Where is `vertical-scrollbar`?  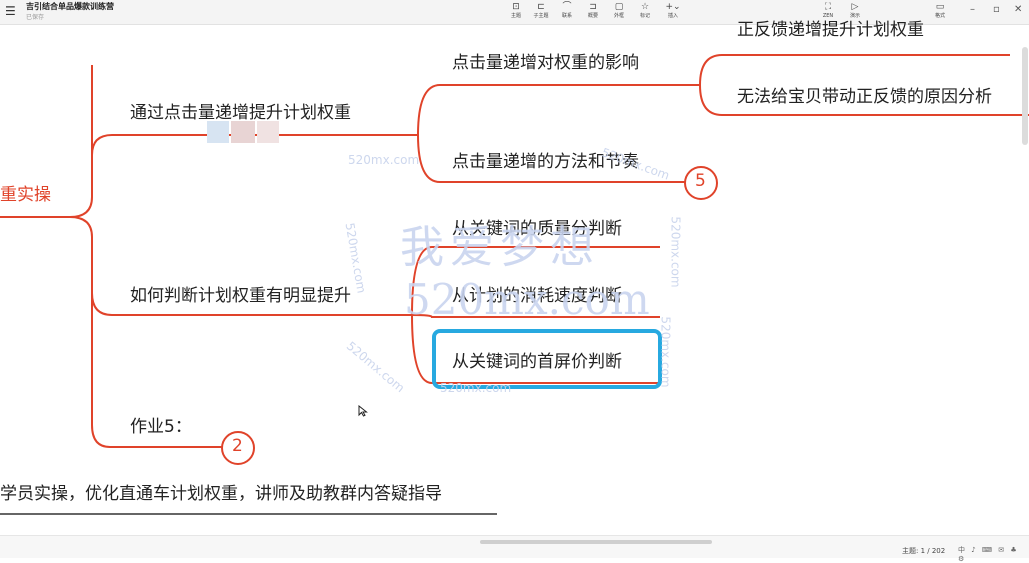
vertical-scrollbar is located at coordinates (1025, 96).